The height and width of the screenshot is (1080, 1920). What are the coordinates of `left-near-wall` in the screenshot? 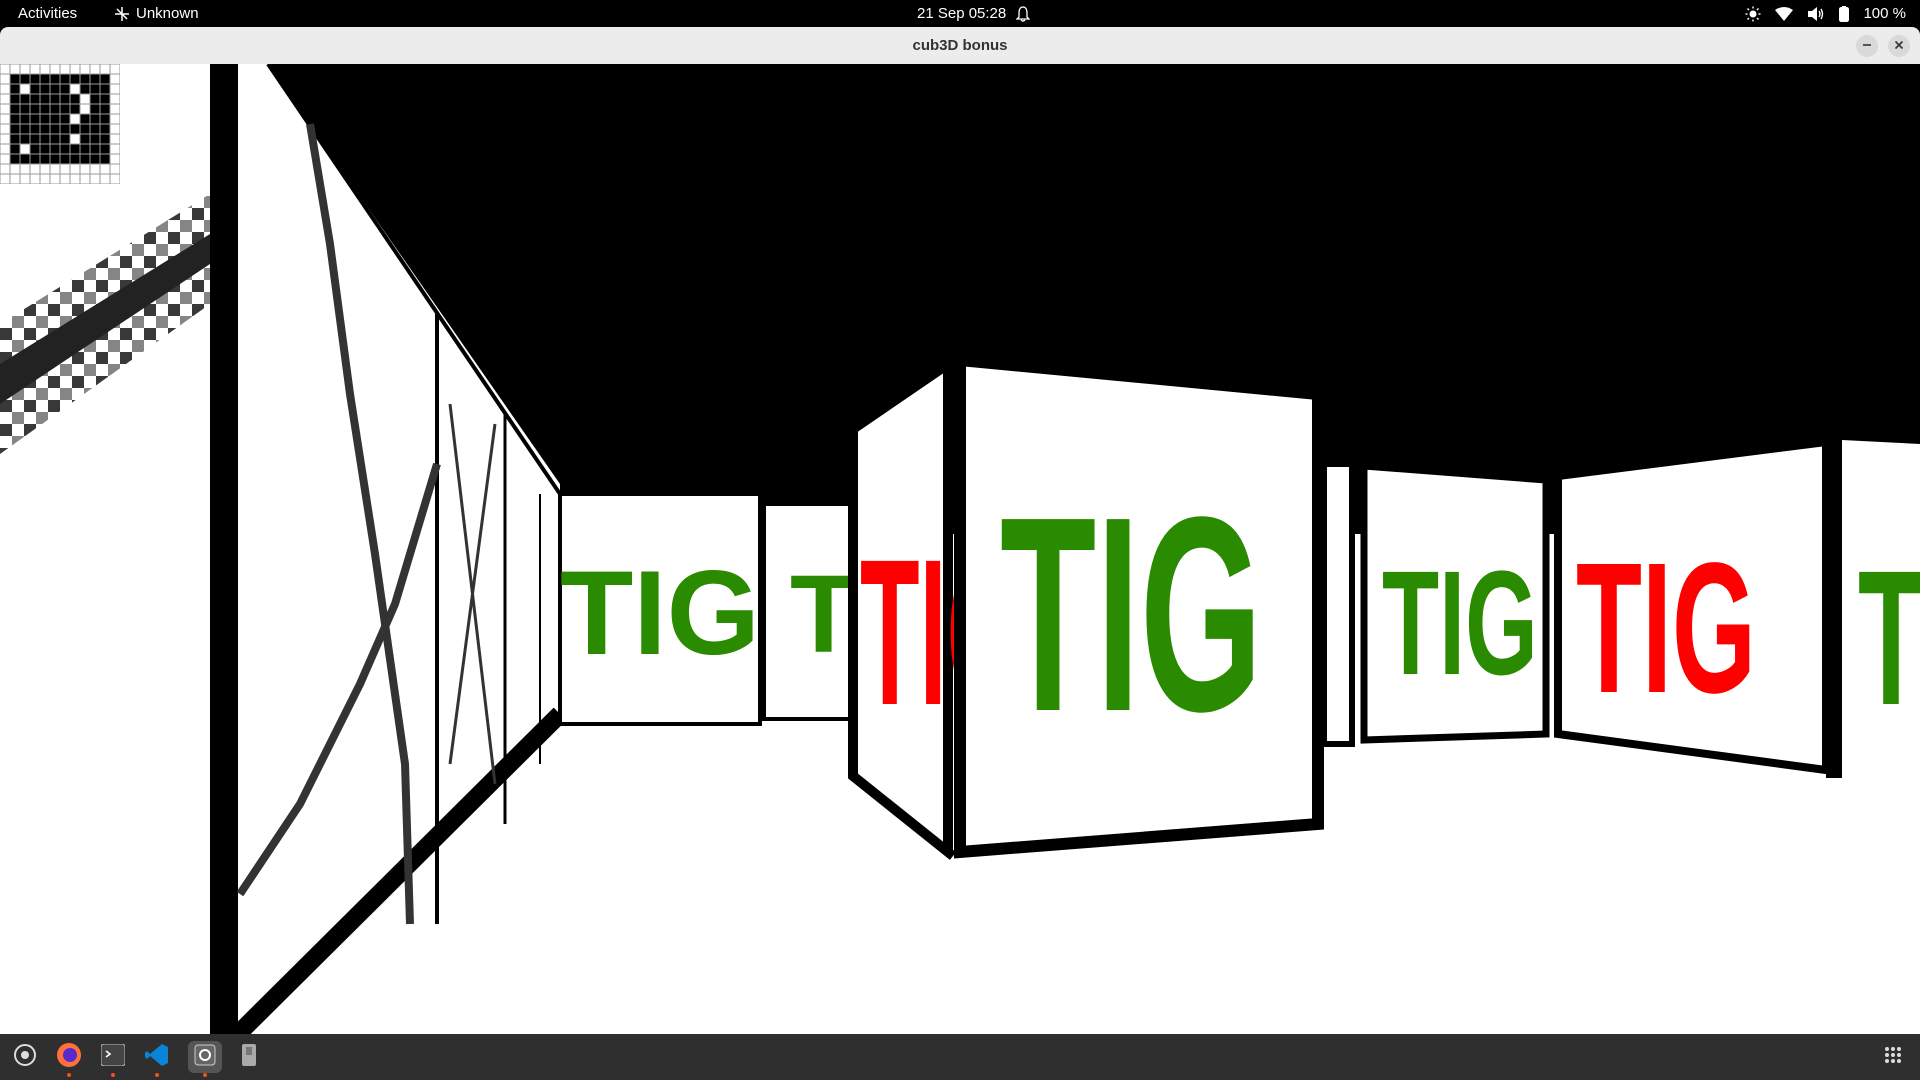 It's located at (119, 549).